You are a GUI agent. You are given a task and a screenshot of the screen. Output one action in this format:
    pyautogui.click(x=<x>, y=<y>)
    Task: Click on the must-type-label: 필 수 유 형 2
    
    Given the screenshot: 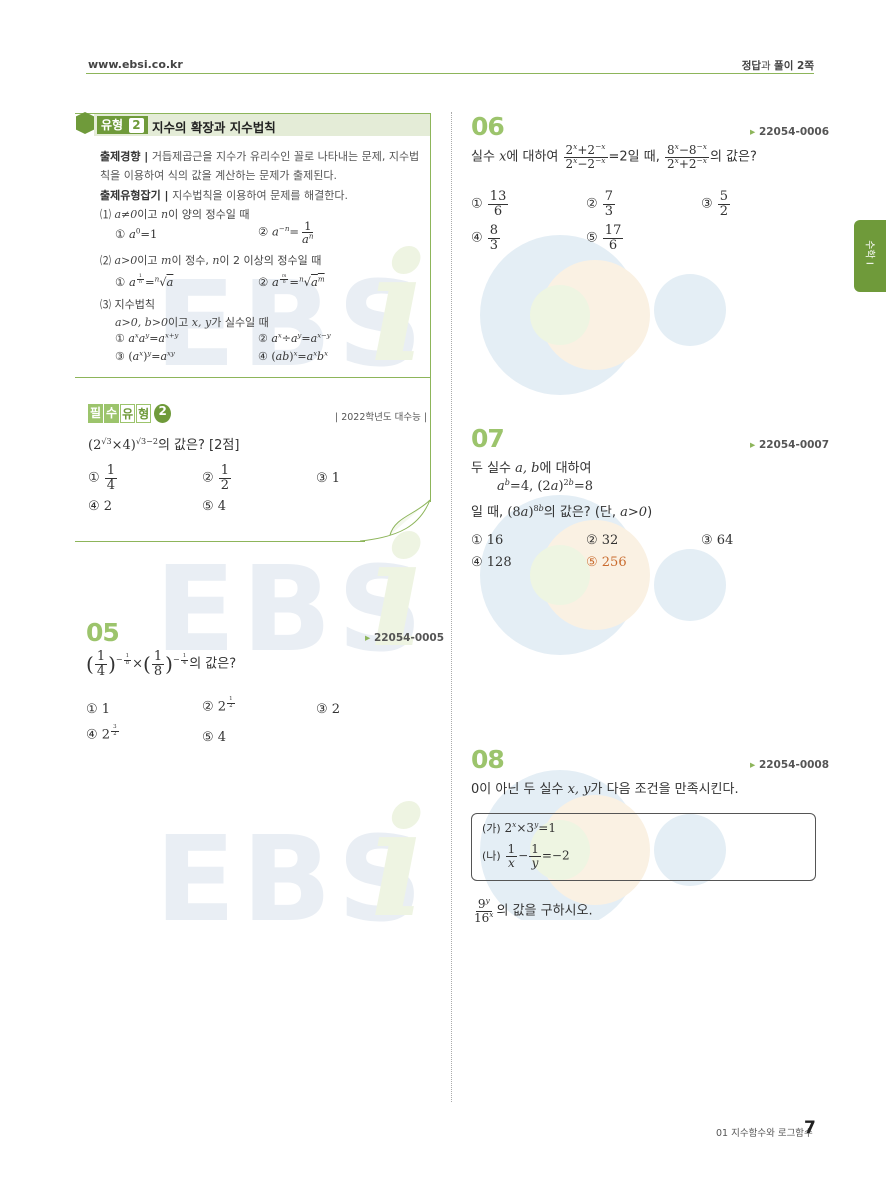 What is the action you would take?
    pyautogui.click(x=130, y=413)
    